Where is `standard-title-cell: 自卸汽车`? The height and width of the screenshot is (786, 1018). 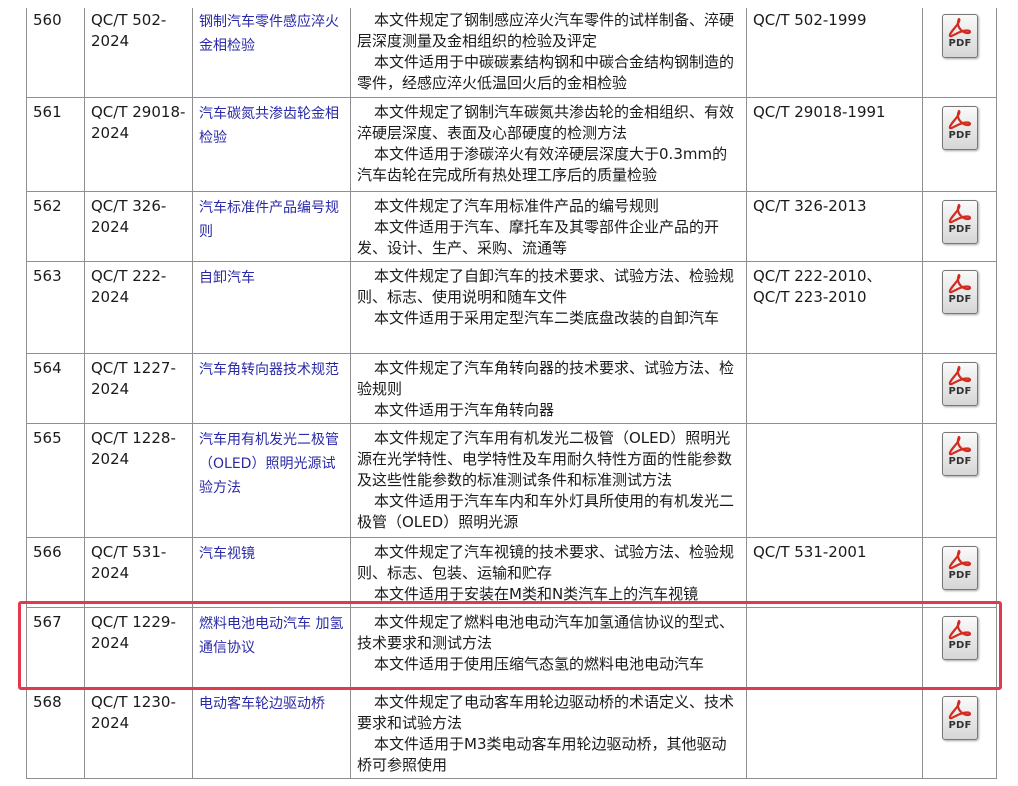
standard-title-cell: 自卸汽车 is located at coordinates (271, 307).